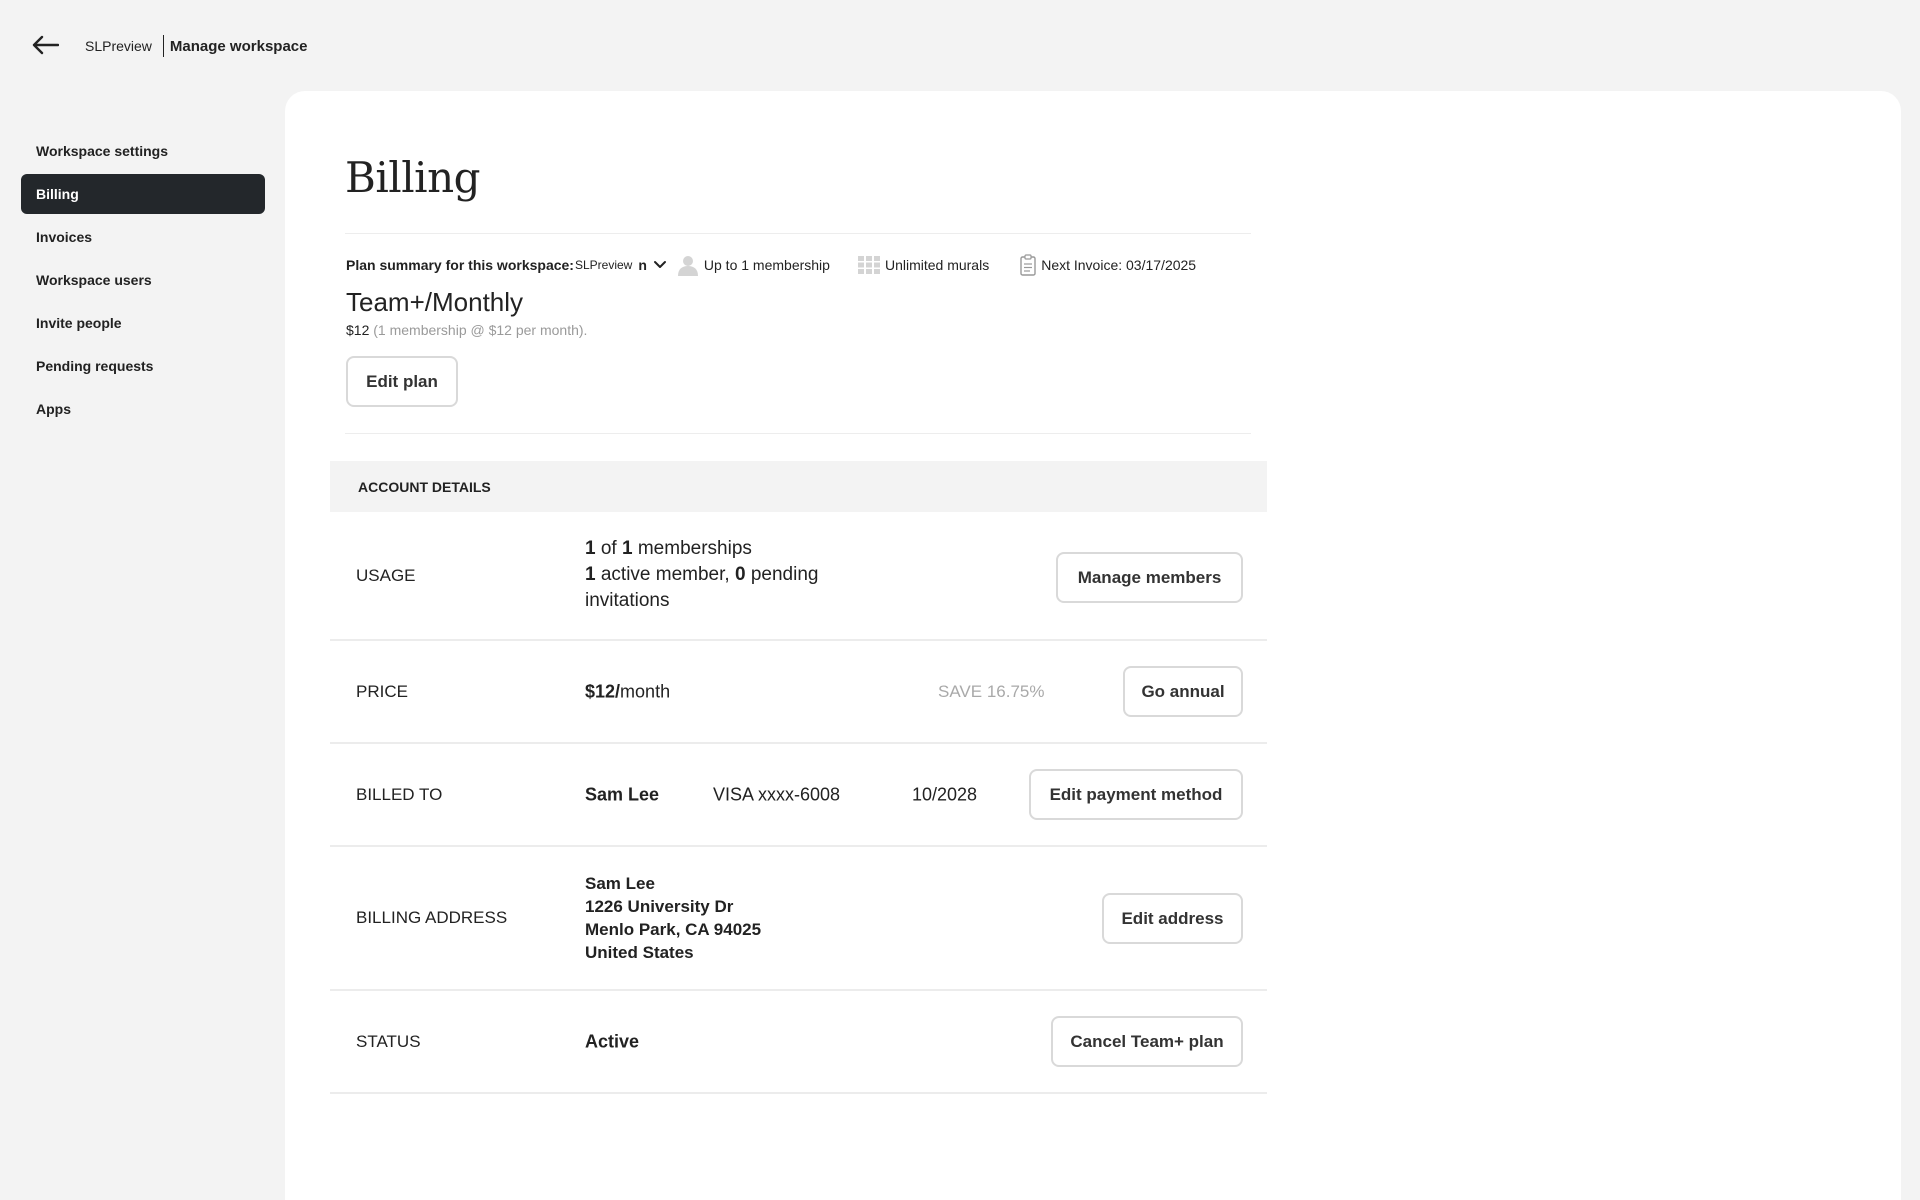 This screenshot has height=1200, width=1920. What do you see at coordinates (645, 691) in the screenshot?
I see `price-period: month` at bounding box center [645, 691].